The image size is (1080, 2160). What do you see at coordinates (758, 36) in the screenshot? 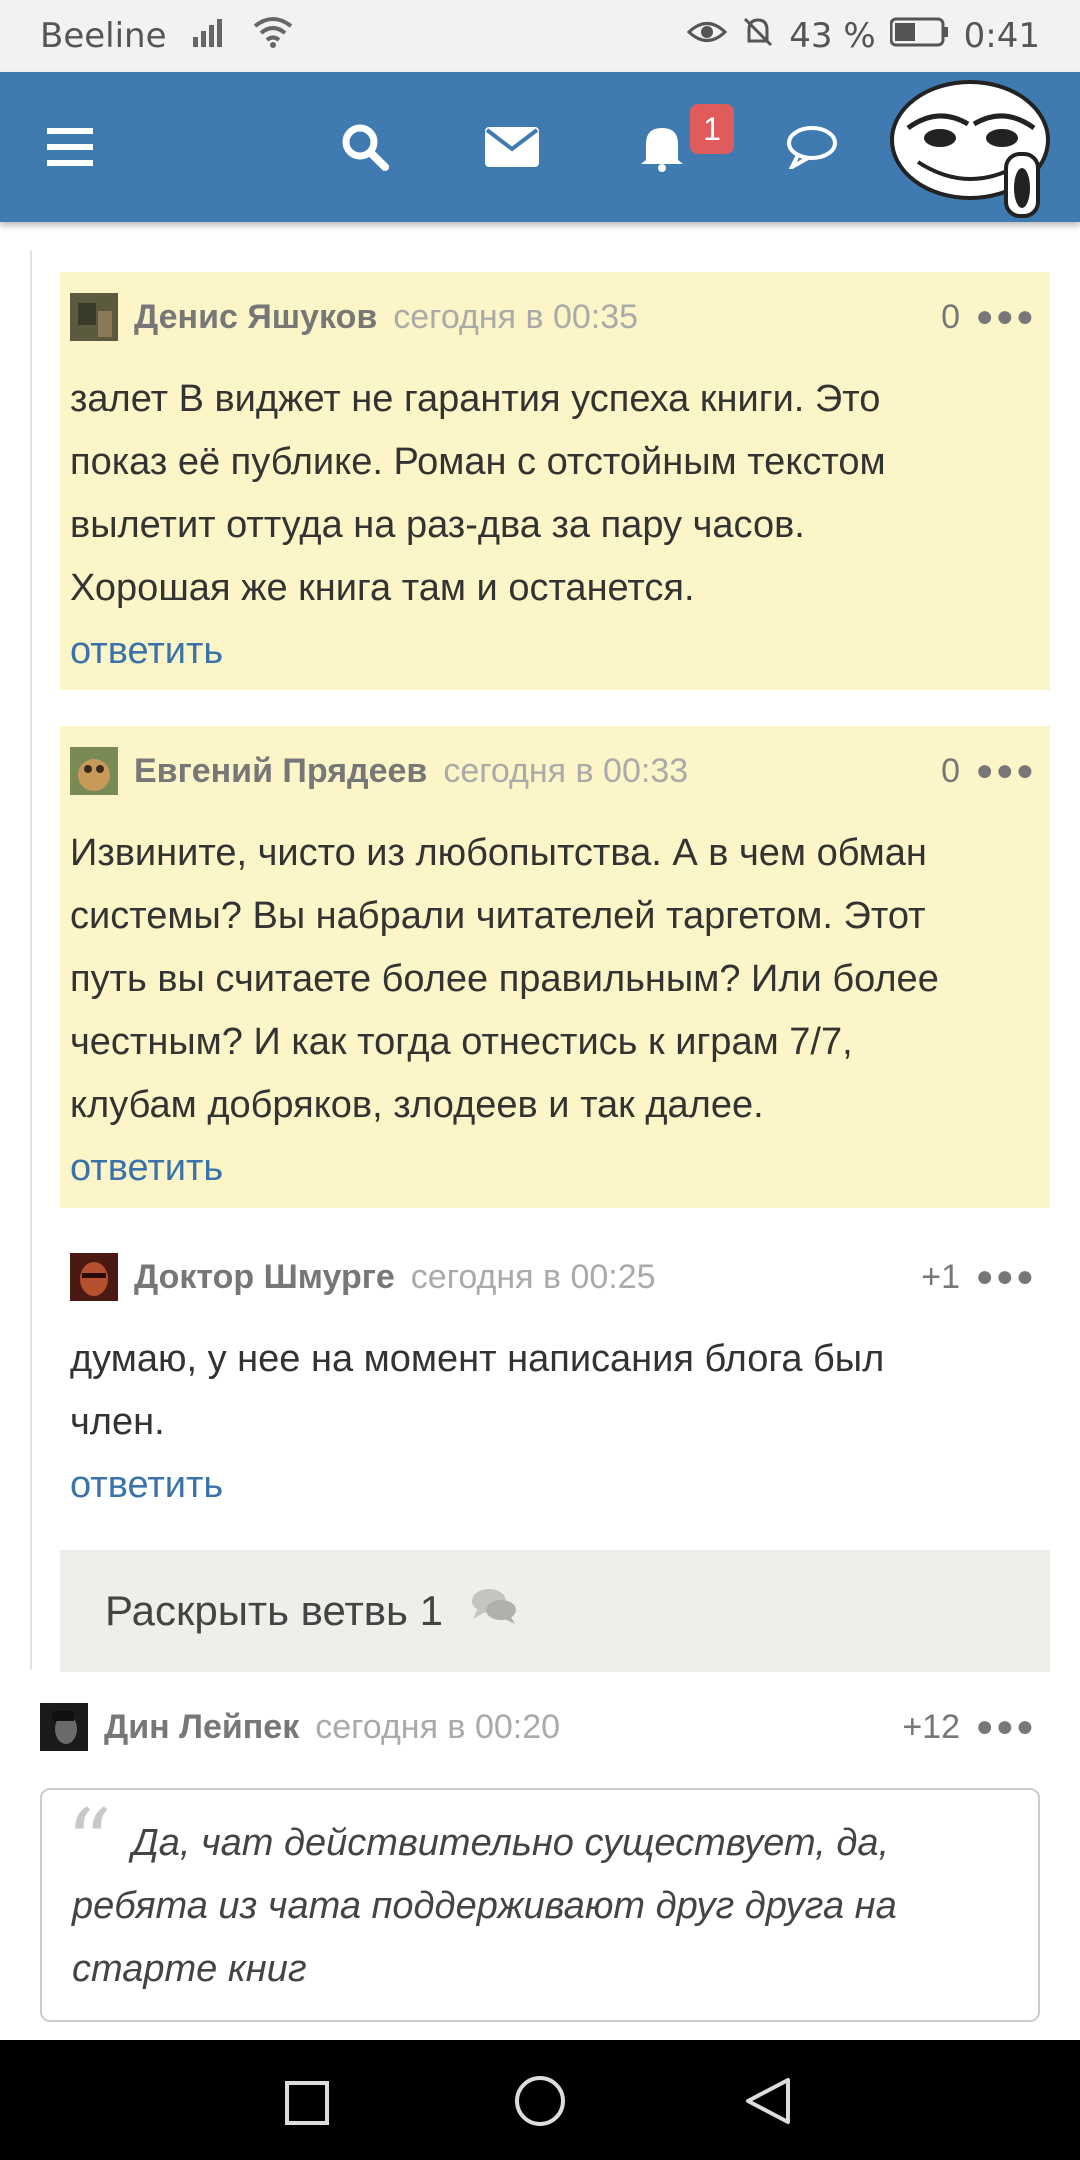
I see `bell-off-icon` at bounding box center [758, 36].